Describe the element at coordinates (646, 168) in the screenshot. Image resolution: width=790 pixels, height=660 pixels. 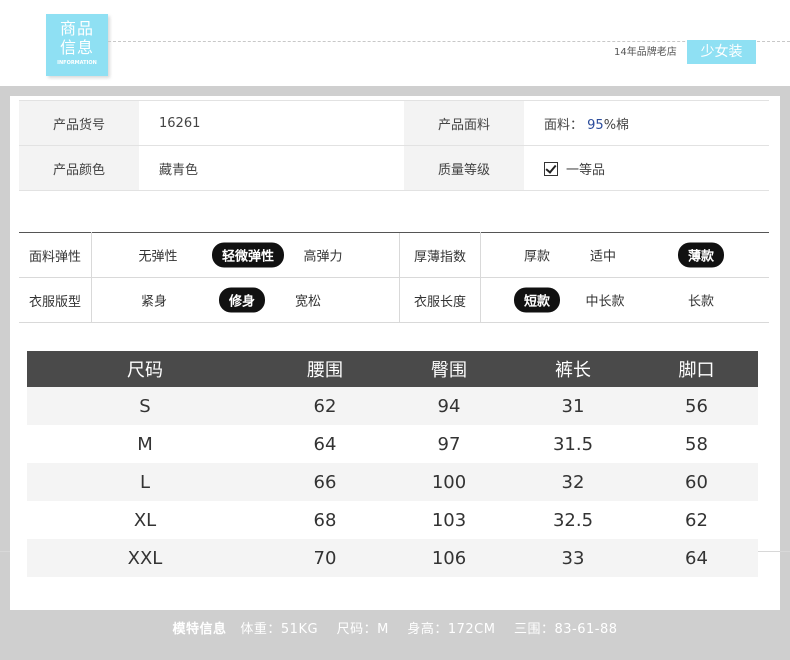
I see `quality-value-cell: 一等品` at that location.